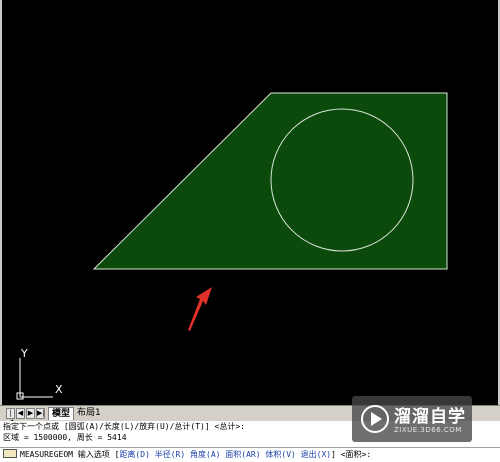 The image size is (500, 462). Describe the element at coordinates (30, 413) in the screenshot. I see `next-tab-button: ▶` at that location.